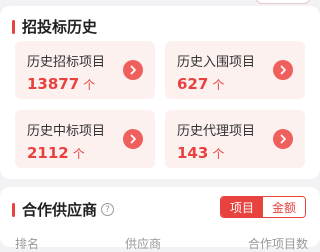 This screenshot has width=320, height=252. What do you see at coordinates (48, 153) in the screenshot?
I see `stat-value: 2112` at bounding box center [48, 153].